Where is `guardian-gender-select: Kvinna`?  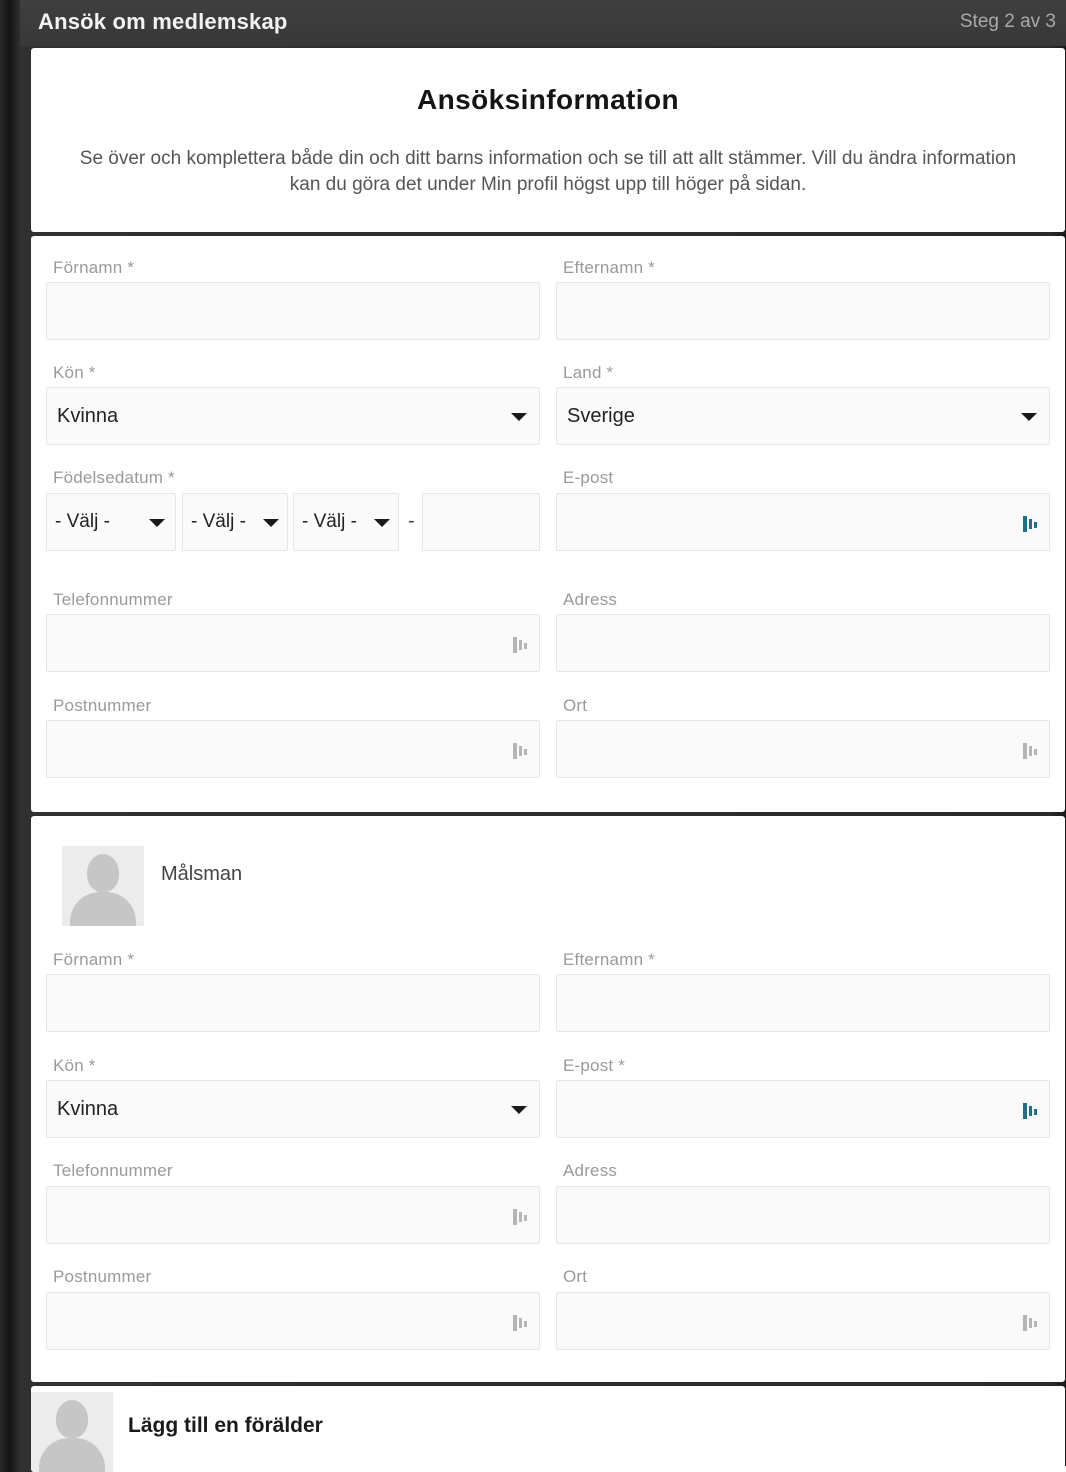 guardian-gender-select: Kvinna is located at coordinates (293, 1109).